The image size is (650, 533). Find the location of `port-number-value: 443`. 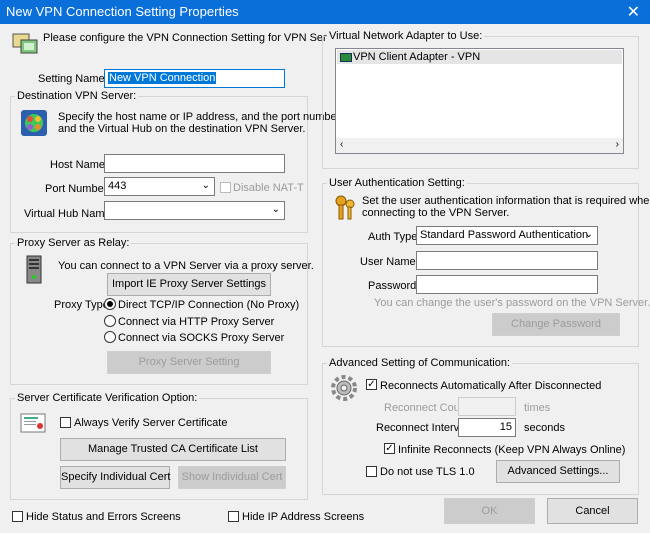

port-number-value: 443 is located at coordinates (117, 186).